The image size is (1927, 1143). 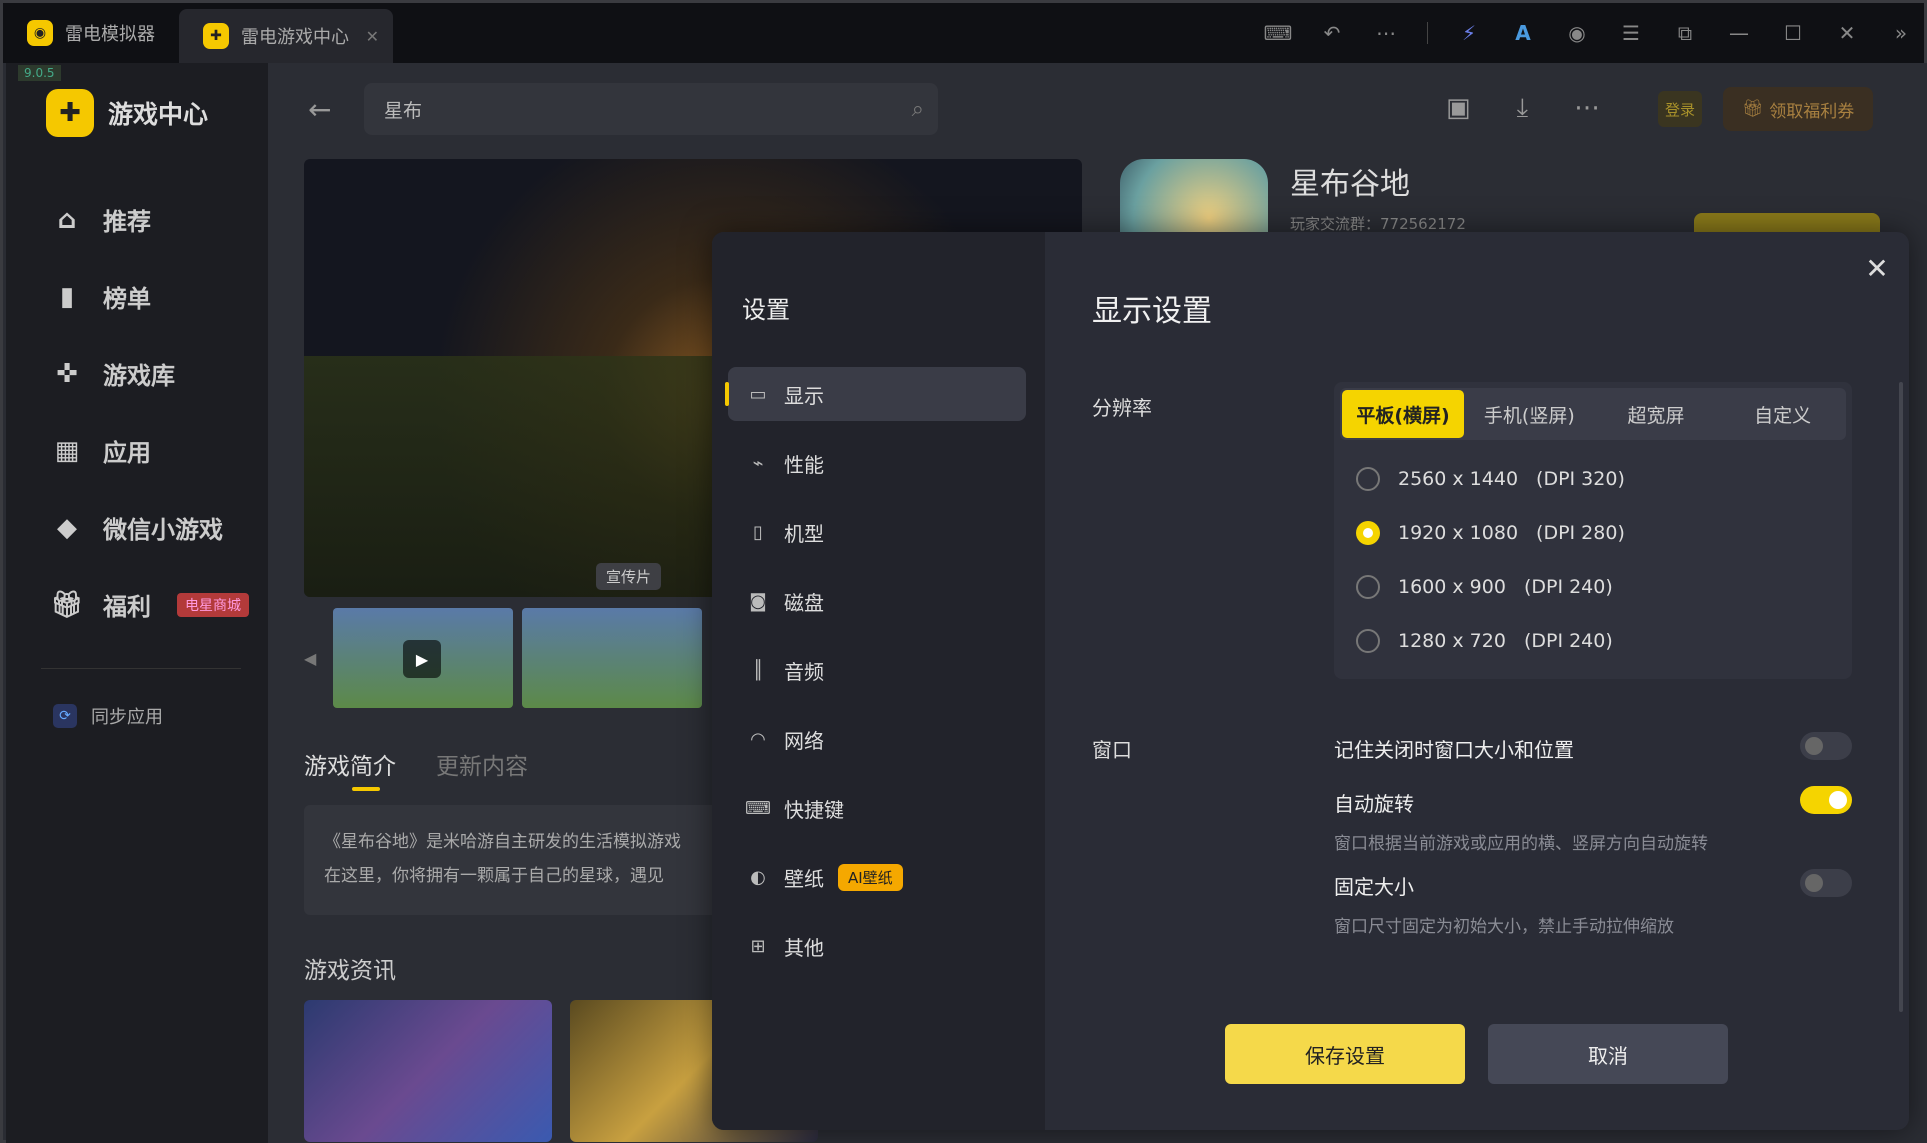 I want to click on resolution-option: 2560 x 1440 (DPI 320), so click(x=1490, y=479).